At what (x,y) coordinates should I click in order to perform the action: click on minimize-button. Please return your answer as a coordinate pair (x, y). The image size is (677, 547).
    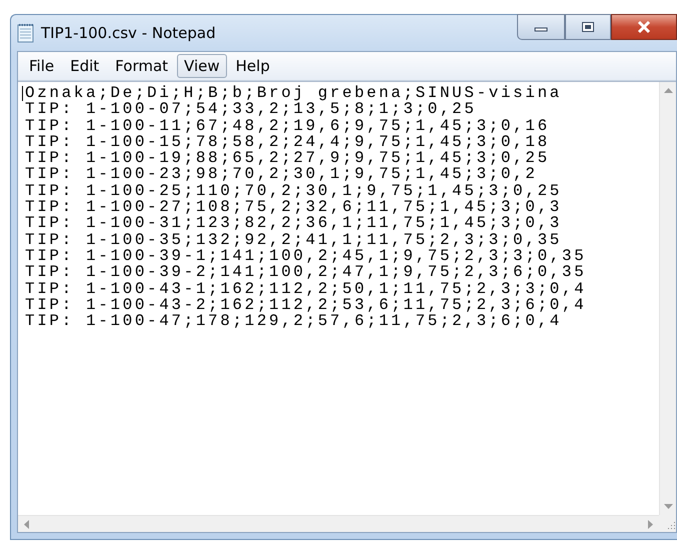
    Looking at the image, I should click on (541, 27).